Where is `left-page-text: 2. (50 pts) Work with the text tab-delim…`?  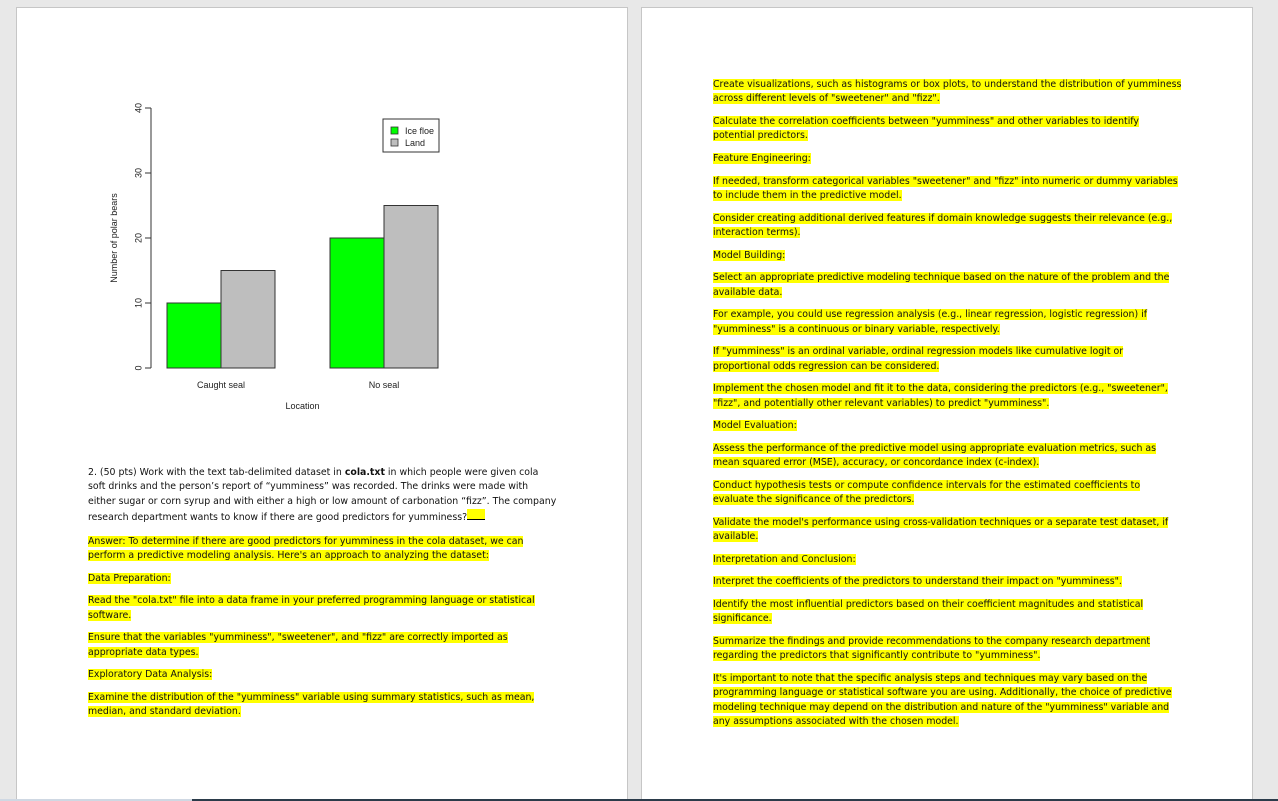
left-page-text: 2. (50 pts) Work with the text tab-delim… is located at coordinates (323, 597).